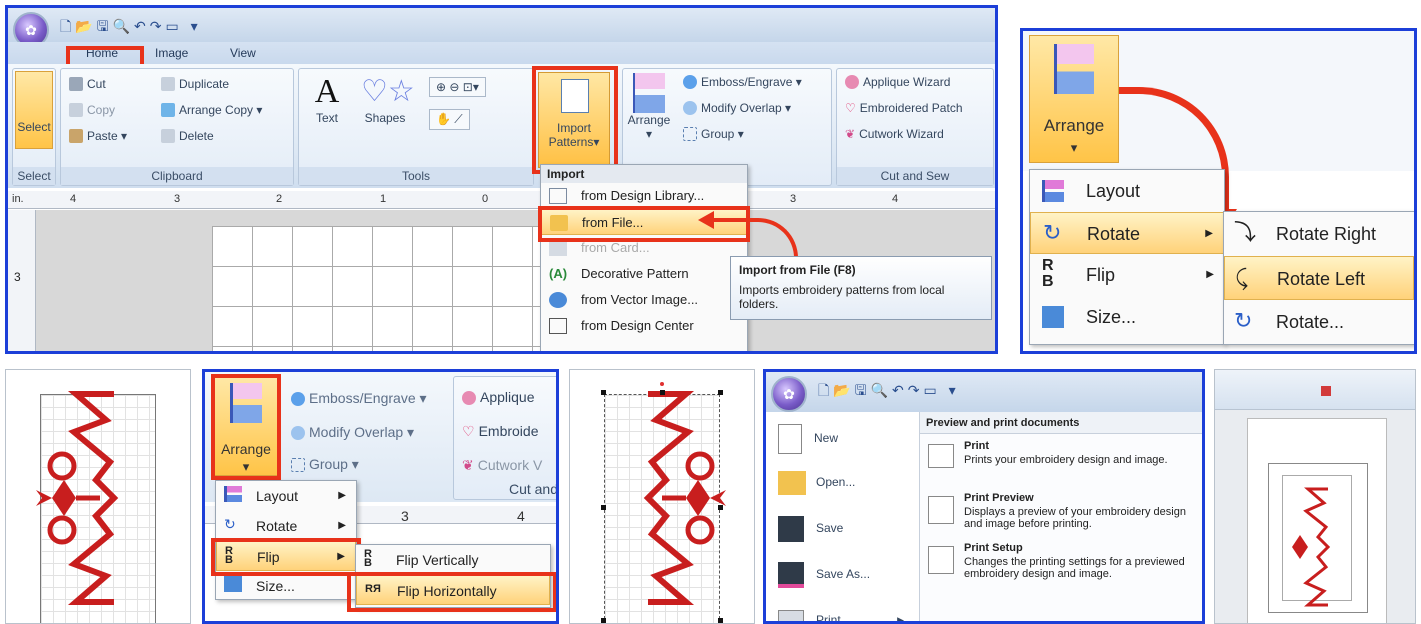  Describe the element at coordinates (789, 394) in the screenshot. I see `application-orb-icon: ✿` at that location.